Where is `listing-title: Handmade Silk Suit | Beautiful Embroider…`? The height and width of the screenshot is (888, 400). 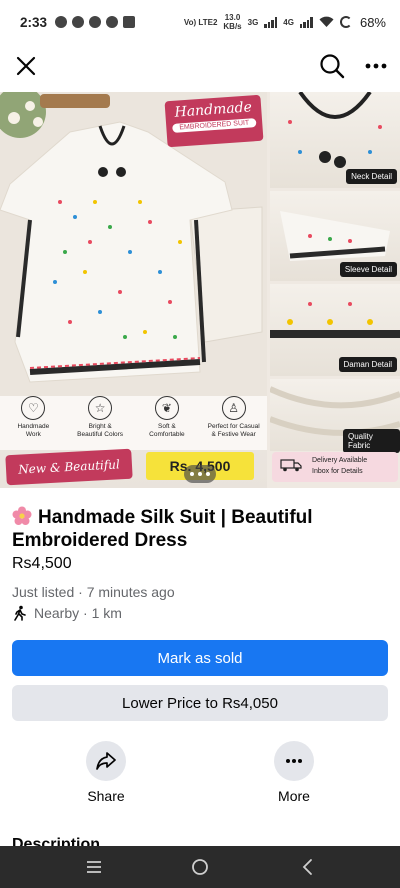
listing-title: Handmade Silk Suit | Beautiful Embroider… is located at coordinates (200, 529).